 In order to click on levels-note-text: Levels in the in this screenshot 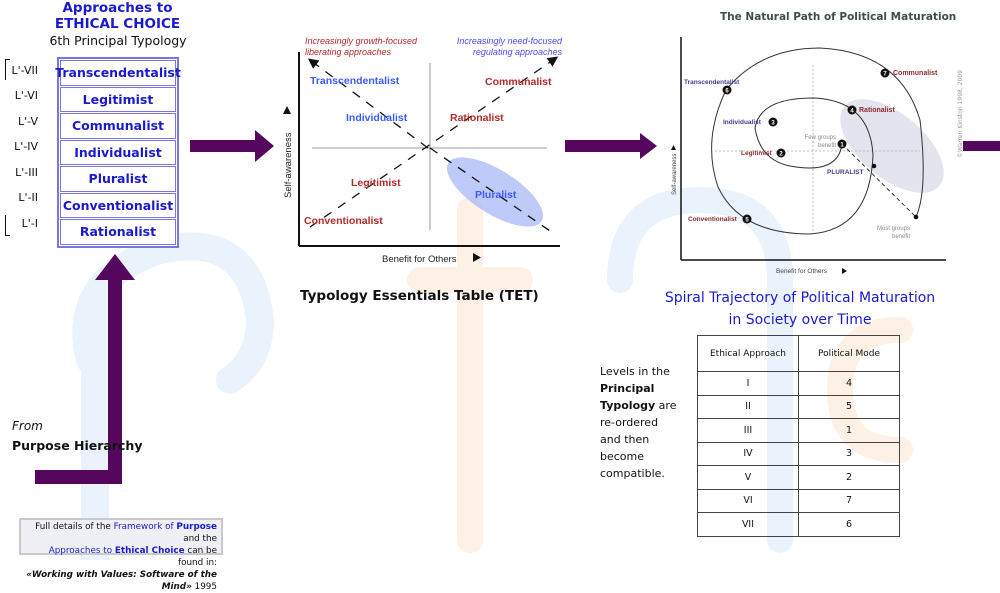, I will do `click(635, 371)`.